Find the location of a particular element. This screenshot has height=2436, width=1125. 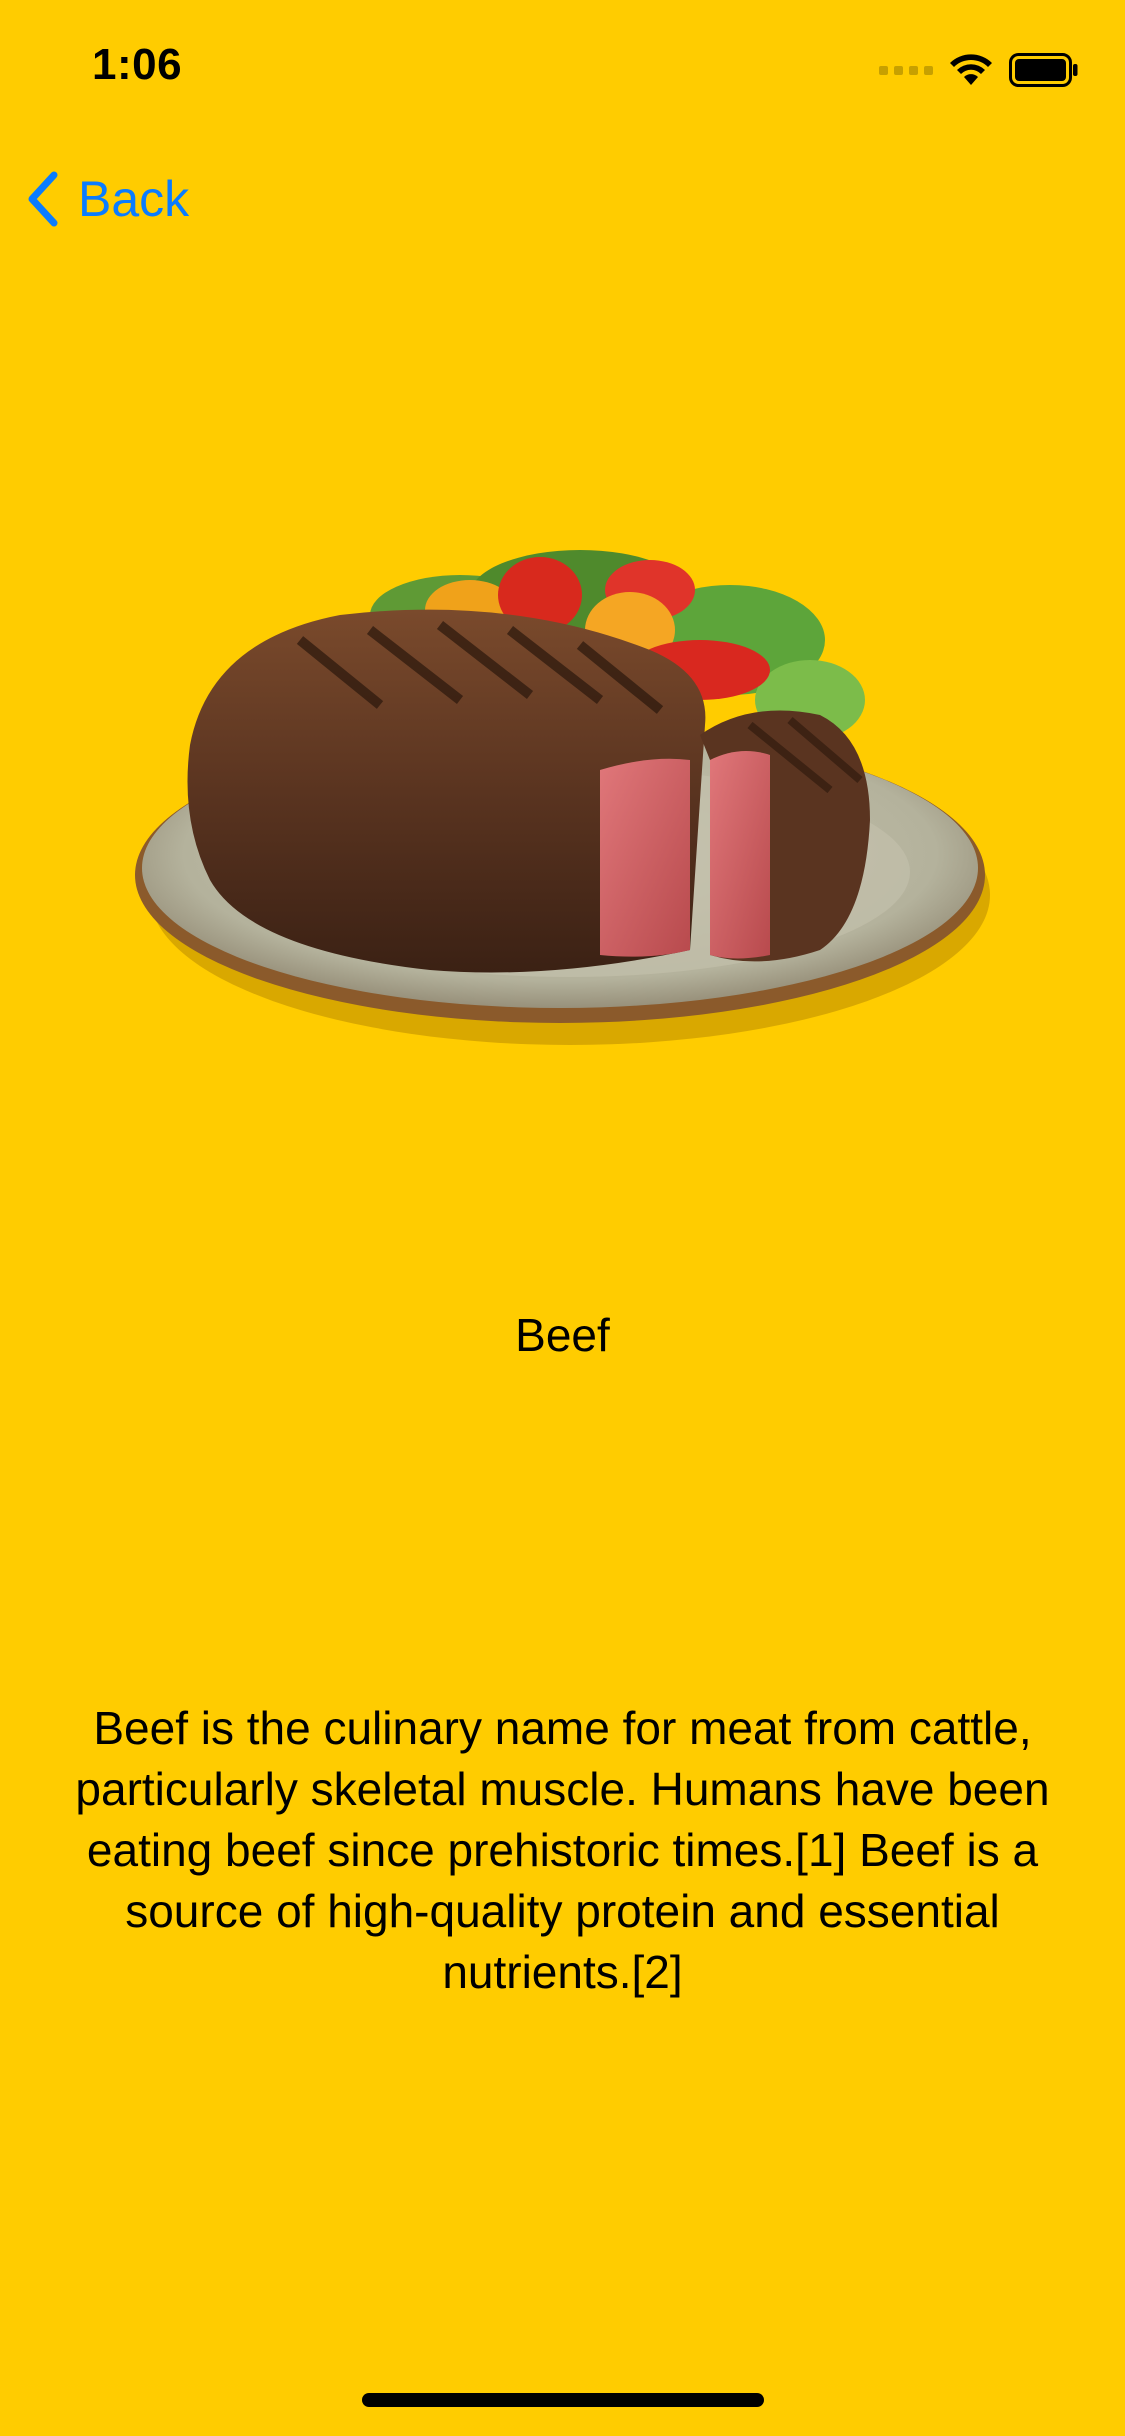

back-button: Back is located at coordinates (106, 199).